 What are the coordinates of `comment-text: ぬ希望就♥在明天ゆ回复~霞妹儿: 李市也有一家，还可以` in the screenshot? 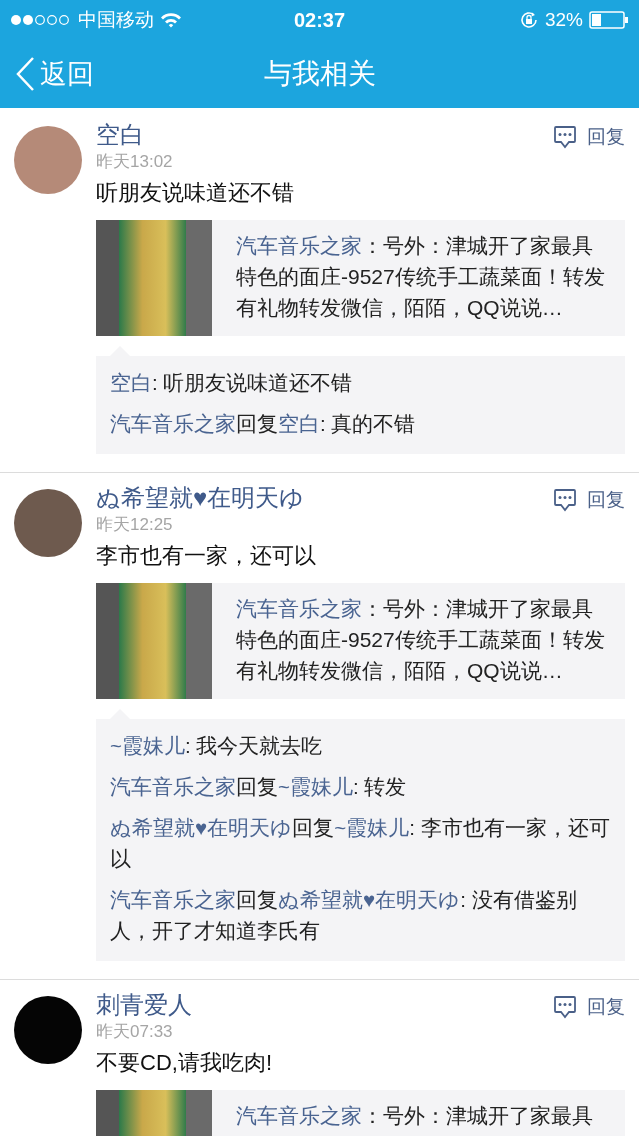 It's located at (360, 843).